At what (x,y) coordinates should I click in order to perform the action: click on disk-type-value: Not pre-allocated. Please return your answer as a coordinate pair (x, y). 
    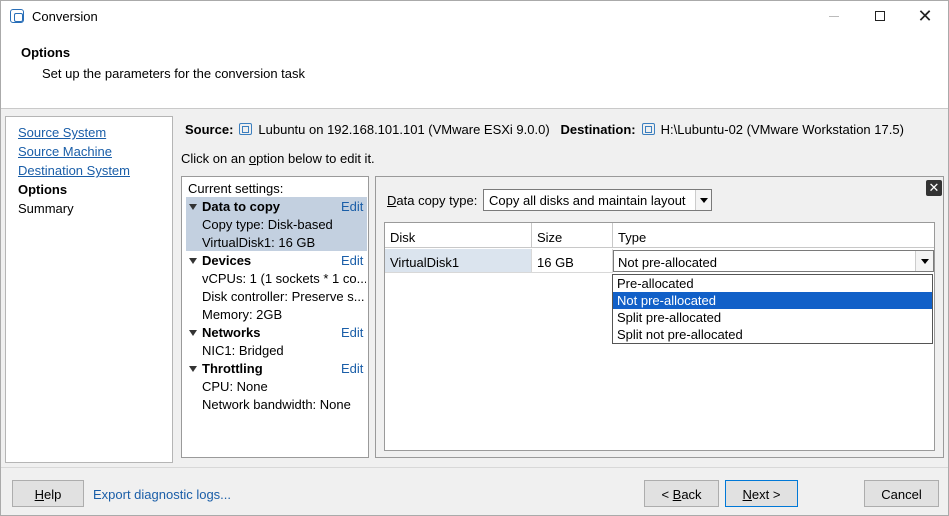
    Looking at the image, I should click on (667, 262).